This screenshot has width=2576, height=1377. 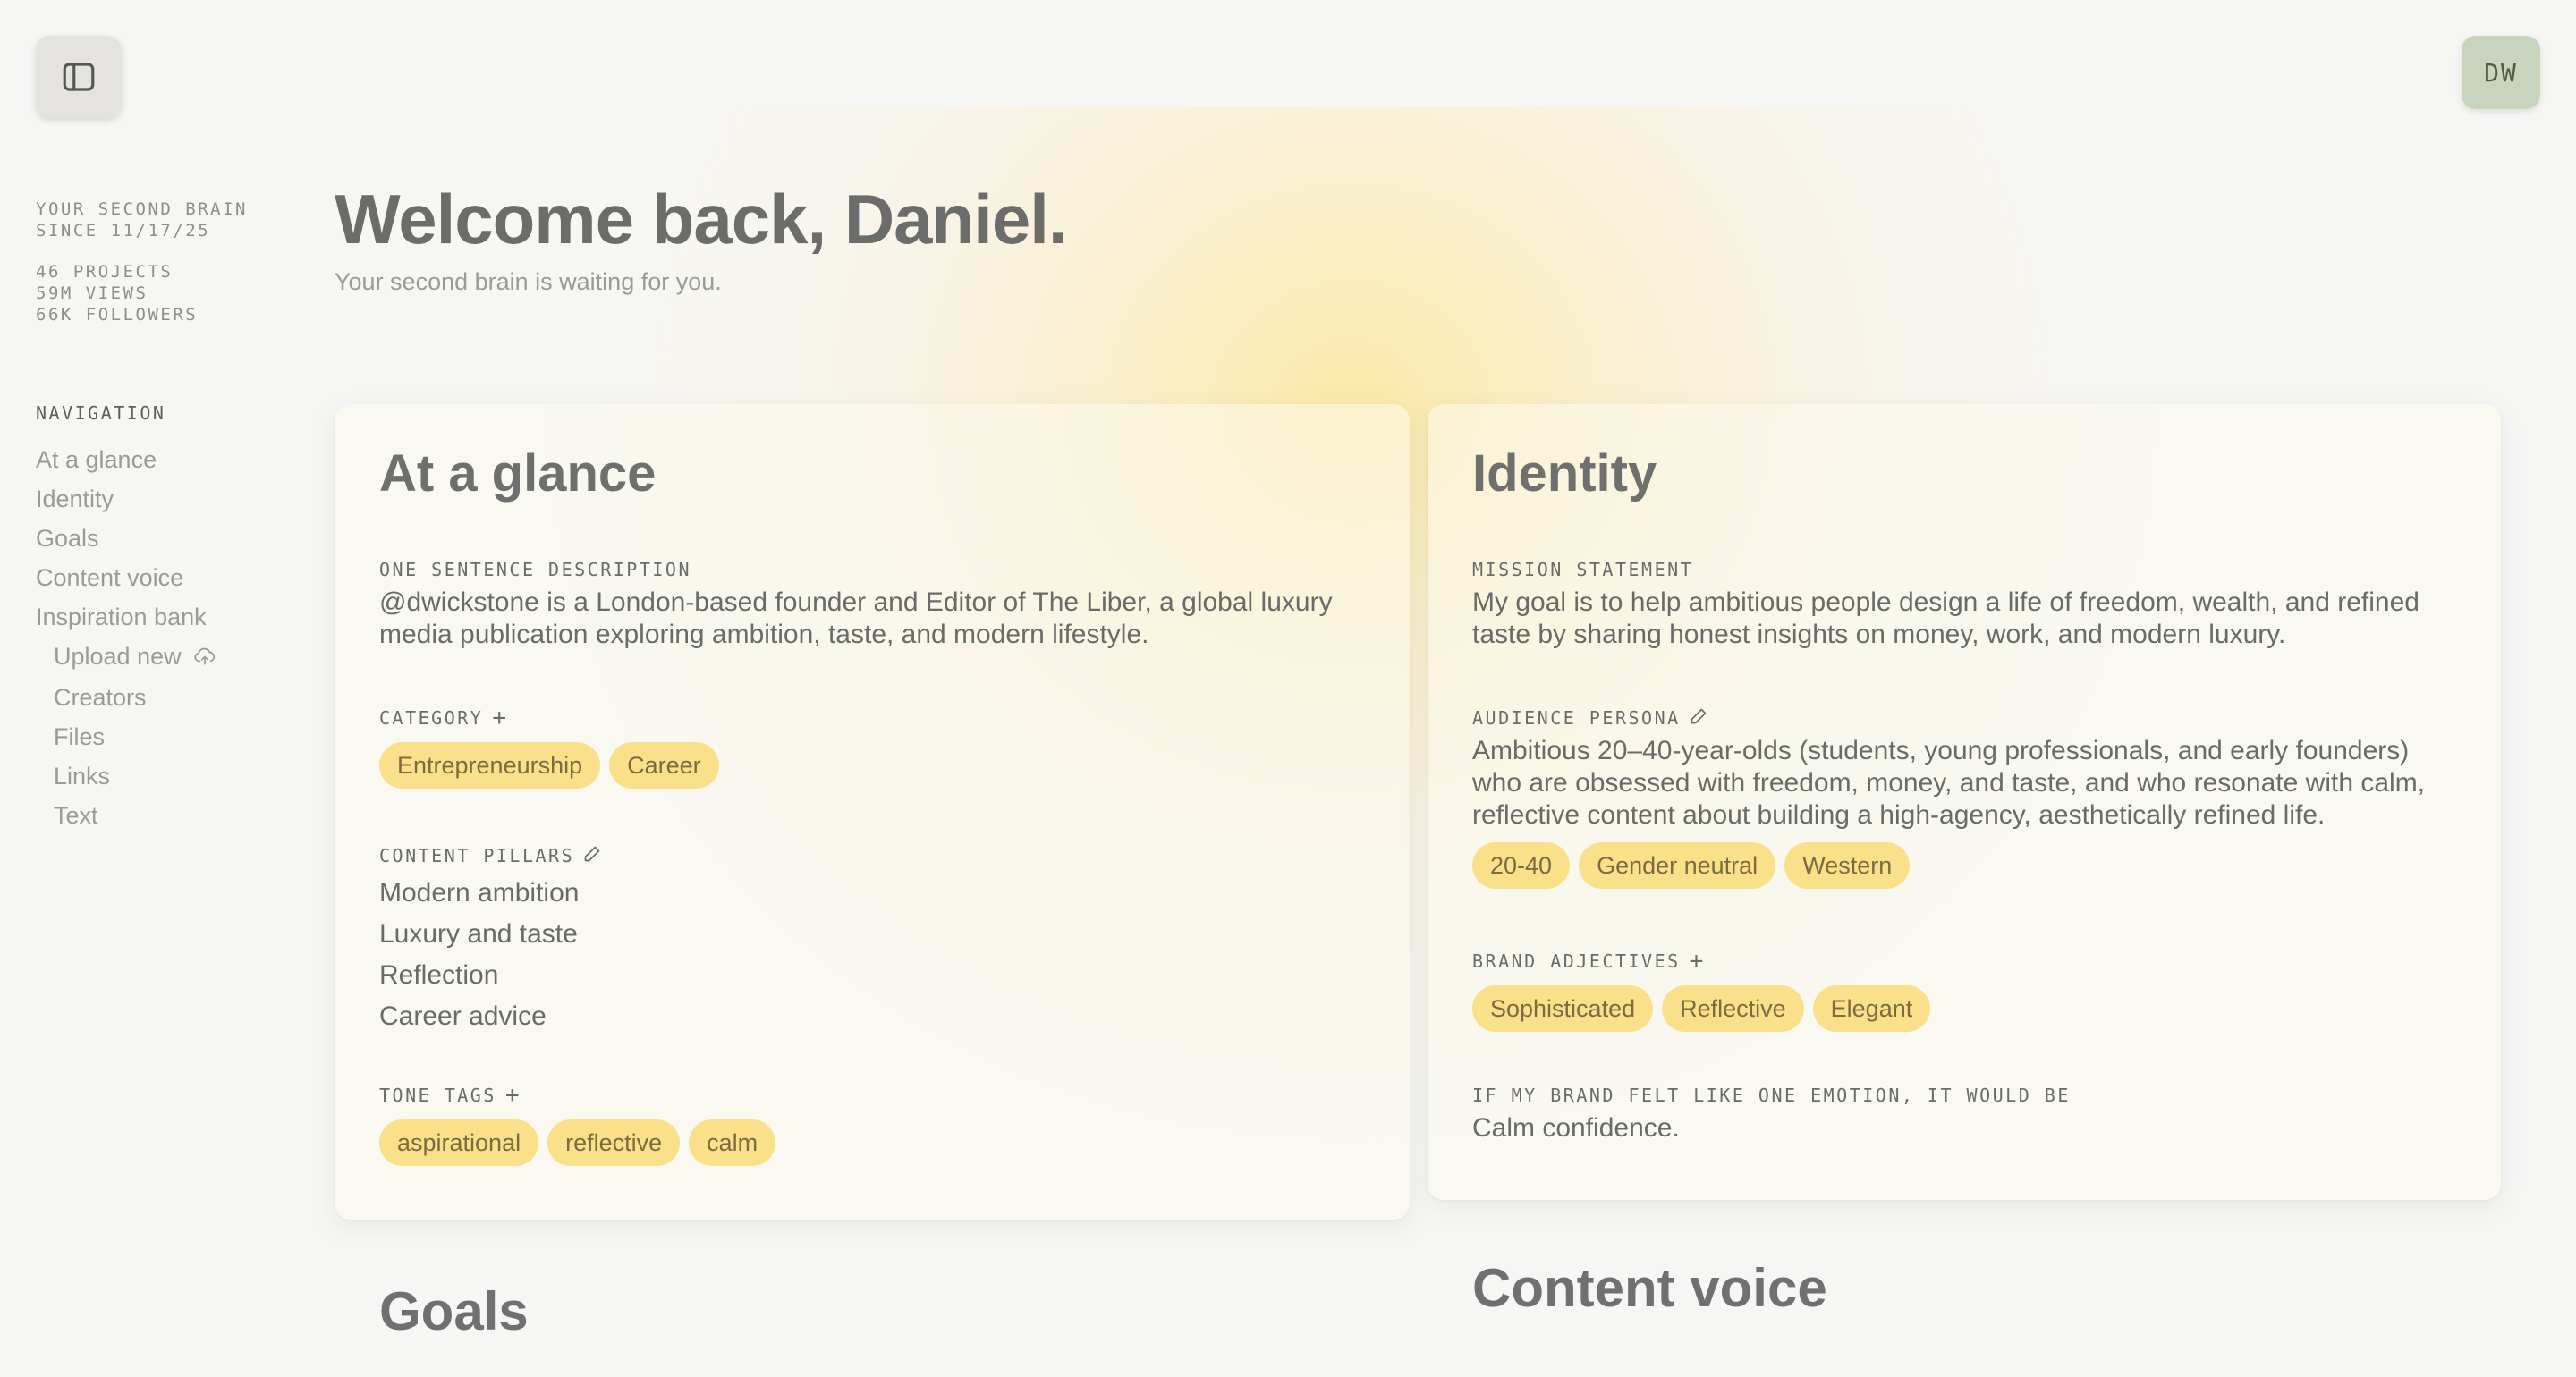 I want to click on content-voice-section-title: Content voice, so click(x=1649, y=1288).